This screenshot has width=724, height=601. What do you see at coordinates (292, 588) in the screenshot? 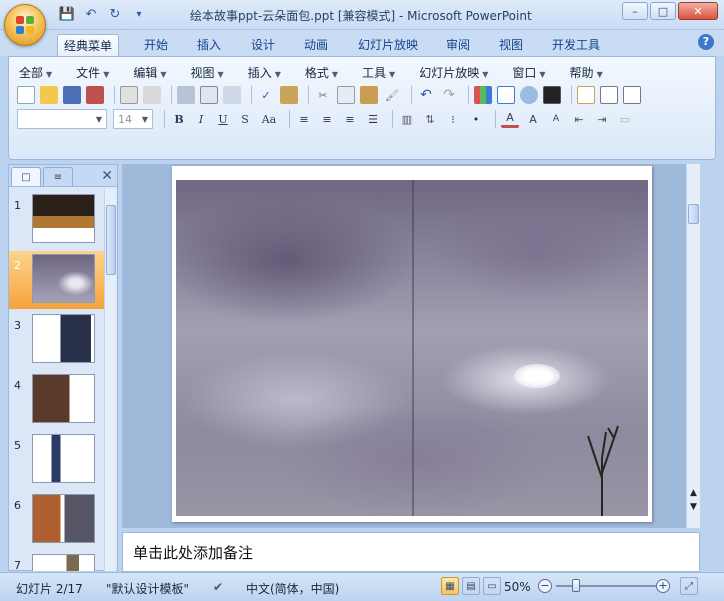
I see `language-indicator: 中文(简体，中国)` at bounding box center [292, 588].